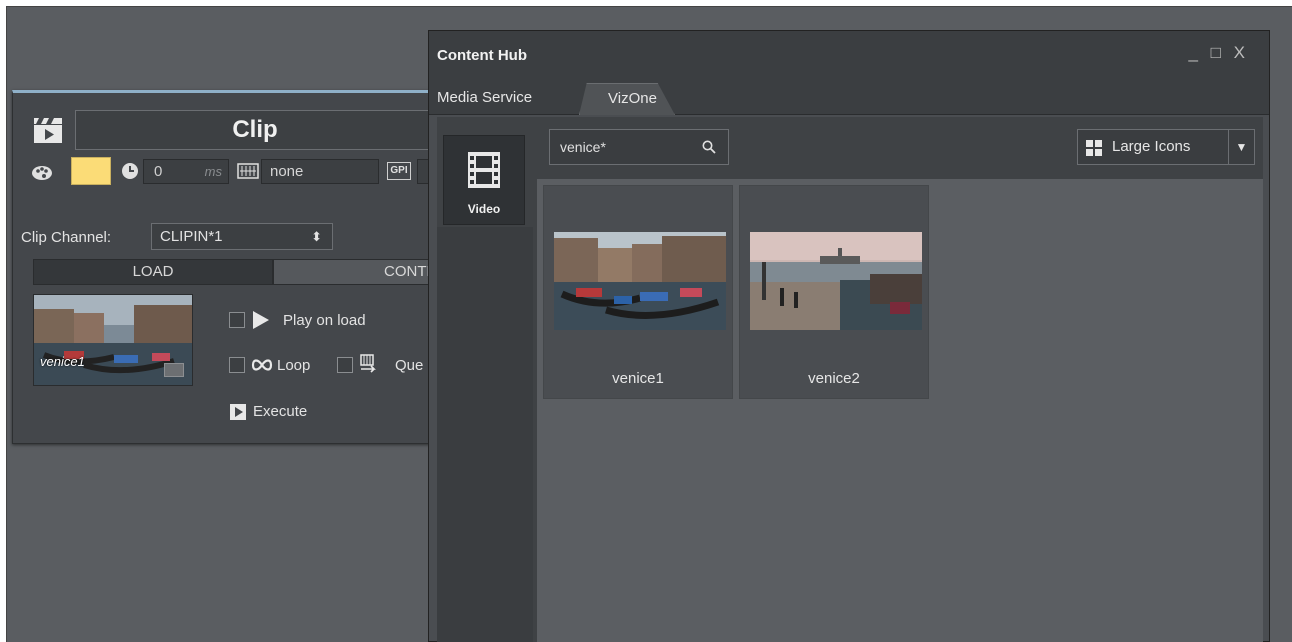  I want to click on view-mode-select: Large Icons ▼, so click(1166, 147).